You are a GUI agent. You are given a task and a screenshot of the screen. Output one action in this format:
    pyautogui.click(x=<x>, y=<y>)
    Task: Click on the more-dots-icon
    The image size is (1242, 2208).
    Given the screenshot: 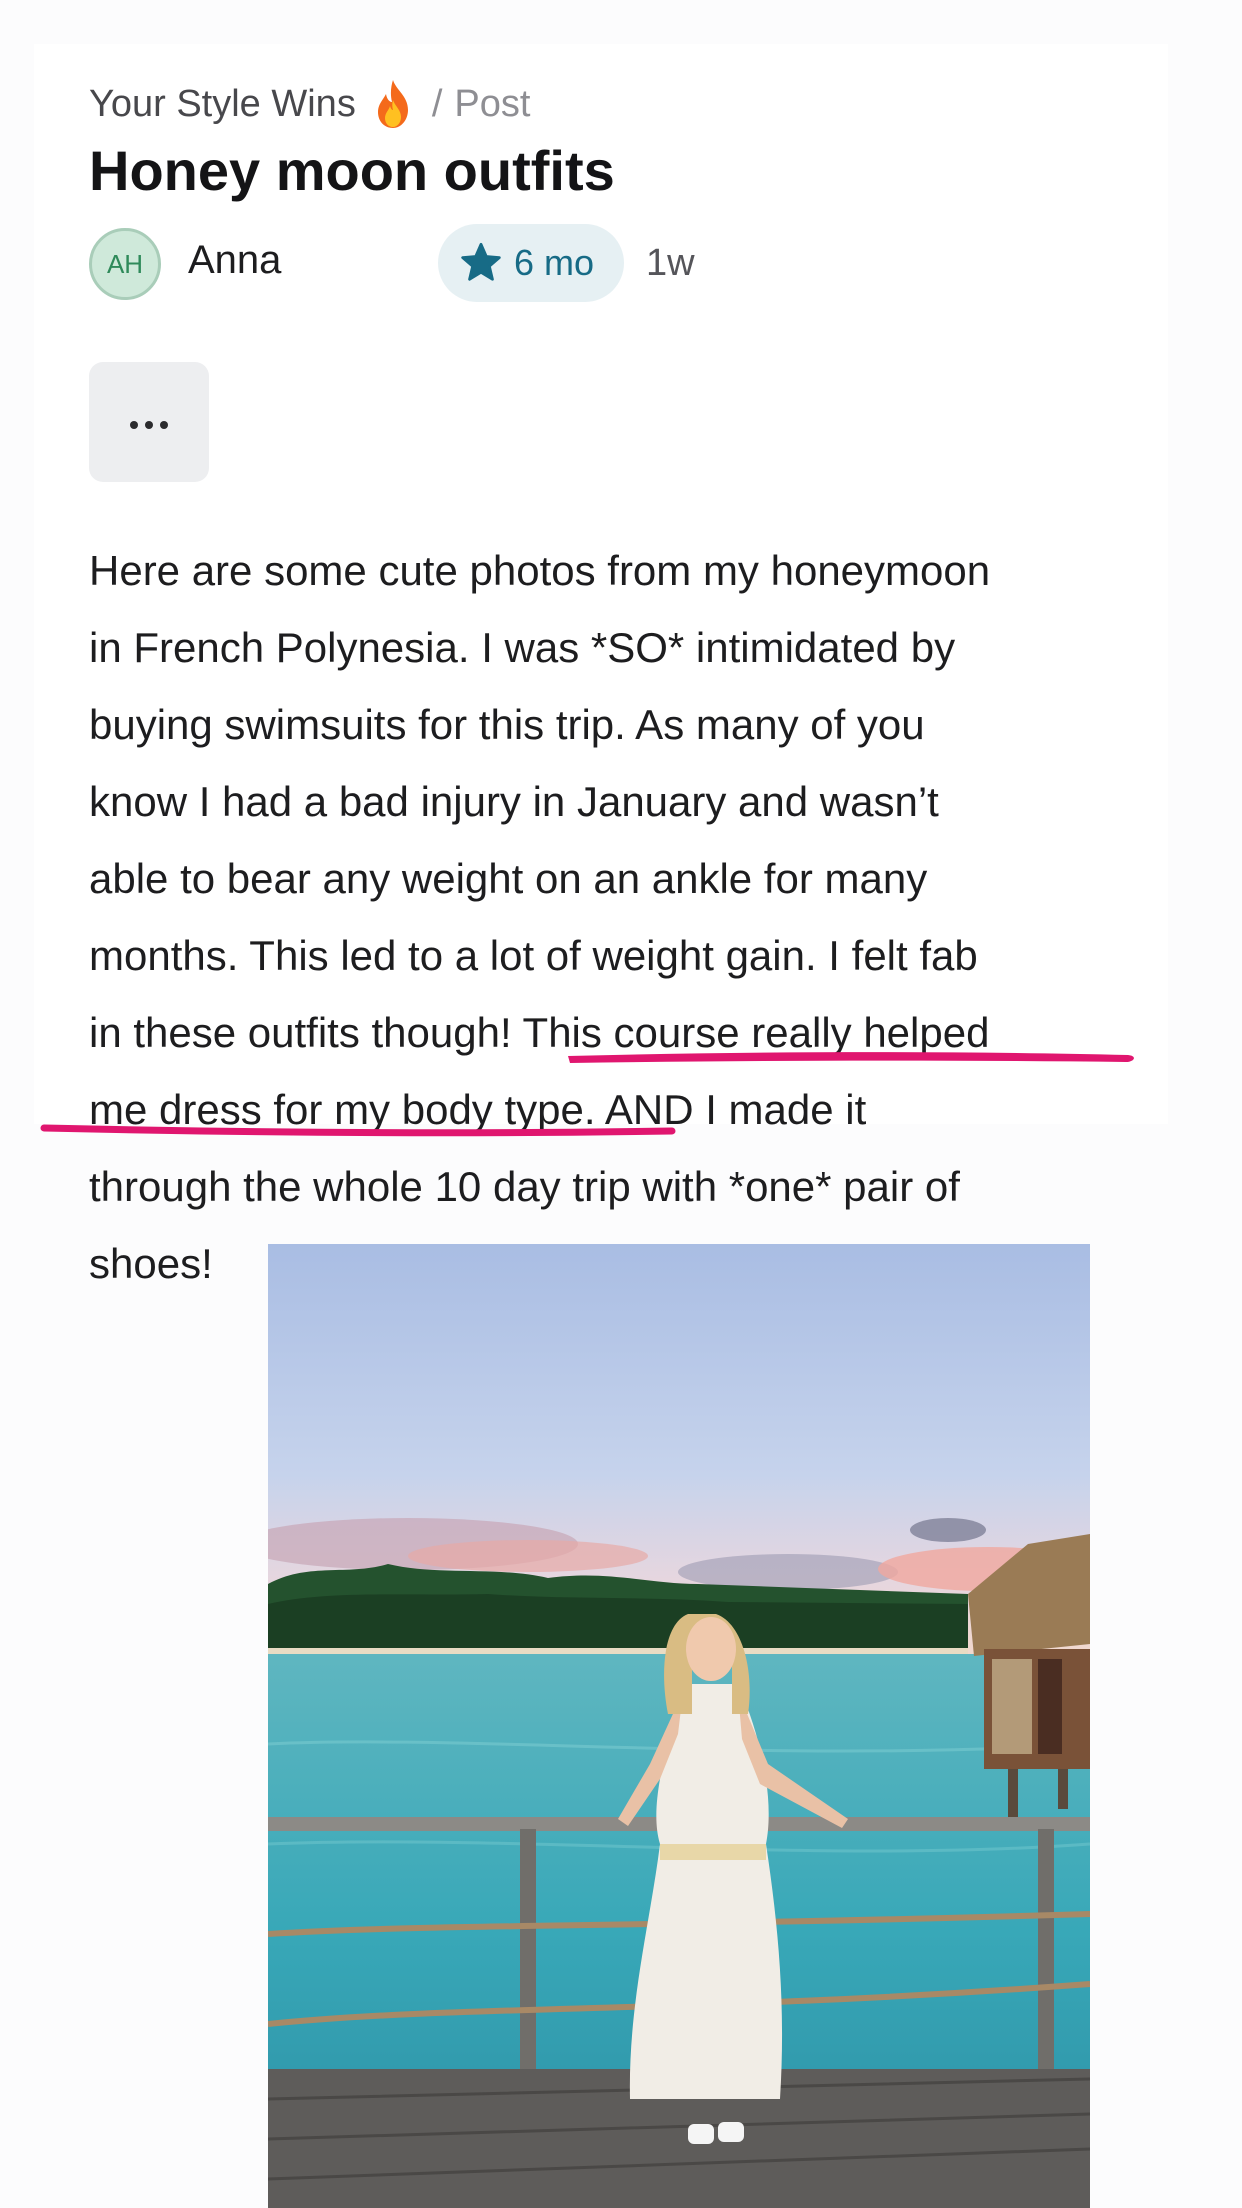 What is the action you would take?
    pyautogui.click(x=149, y=423)
    